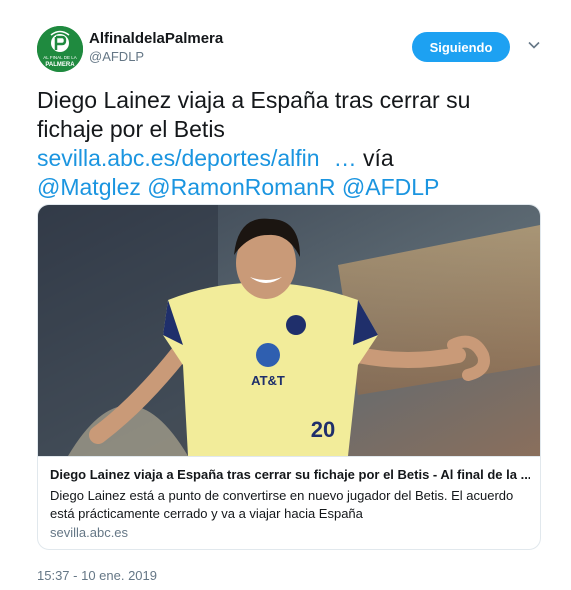  Describe the element at coordinates (534, 45) in the screenshot. I see `chevron-down-icon` at that location.